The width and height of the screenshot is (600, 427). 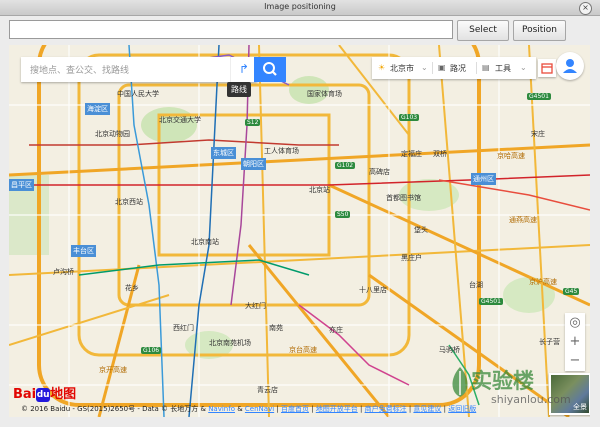 What do you see at coordinates (483, 179) in the screenshot?
I see `district-label: 通州区` at bounding box center [483, 179].